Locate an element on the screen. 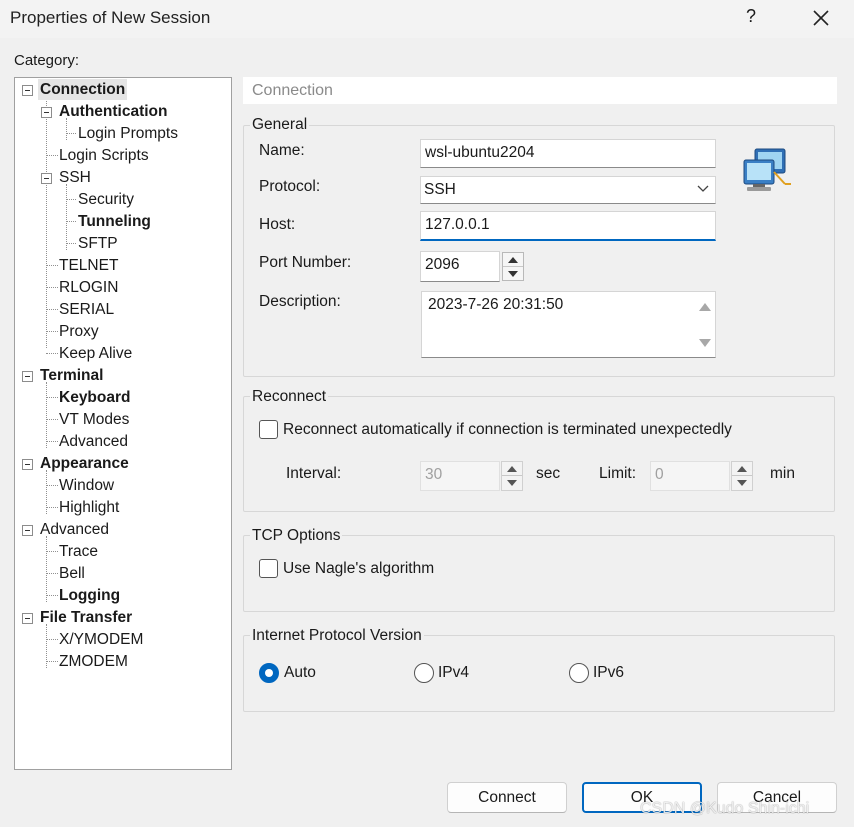 The image size is (854, 827). reconnect-group is located at coordinates (539, 454).